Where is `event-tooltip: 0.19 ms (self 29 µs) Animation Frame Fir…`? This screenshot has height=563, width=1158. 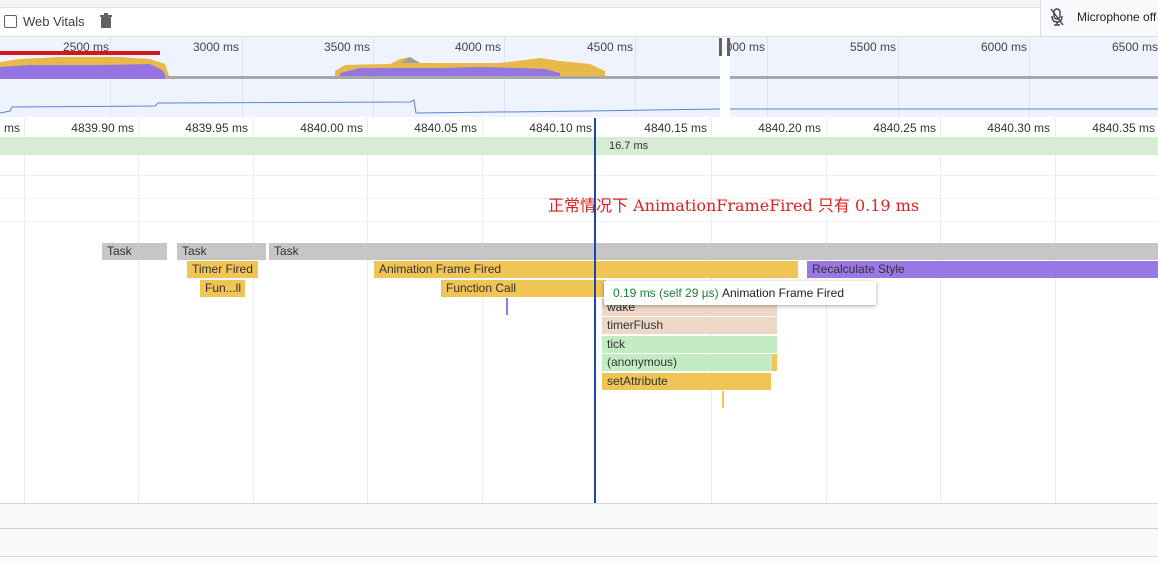
event-tooltip: 0.19 ms (self 29 µs) Animation Frame Fir… is located at coordinates (740, 293).